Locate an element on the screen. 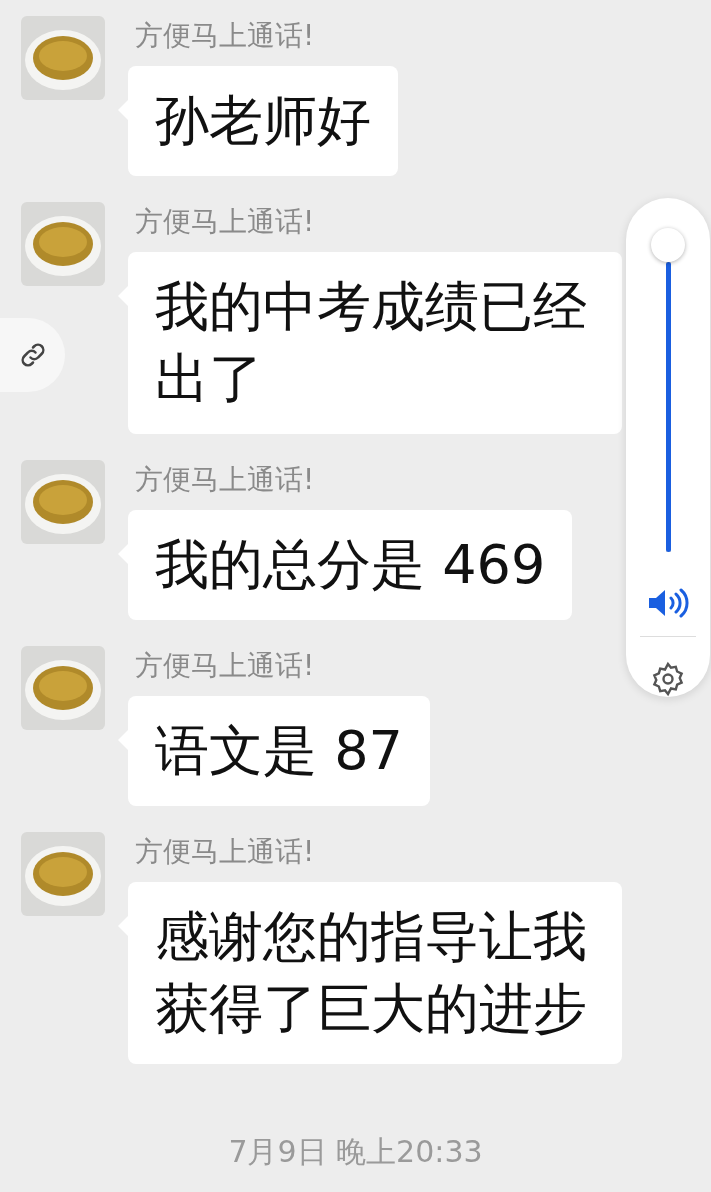 The image size is (711, 1192). settings-icon is located at coordinates (668, 679).